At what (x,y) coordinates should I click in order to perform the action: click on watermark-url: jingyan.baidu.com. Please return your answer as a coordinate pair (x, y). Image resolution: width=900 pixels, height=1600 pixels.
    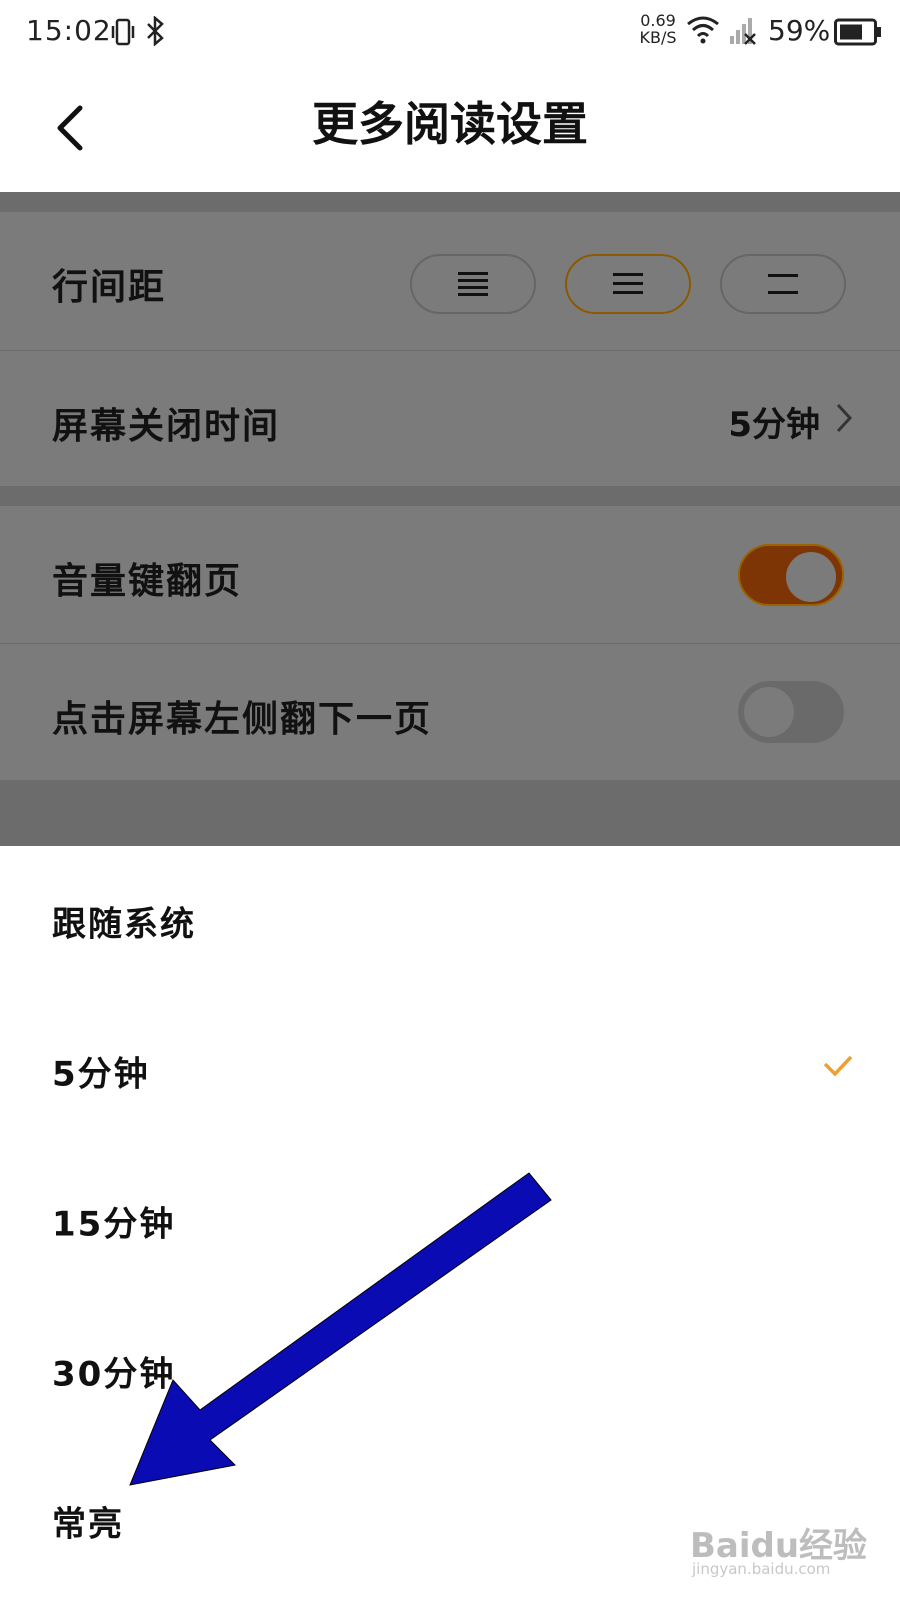
    Looking at the image, I should click on (761, 1569).